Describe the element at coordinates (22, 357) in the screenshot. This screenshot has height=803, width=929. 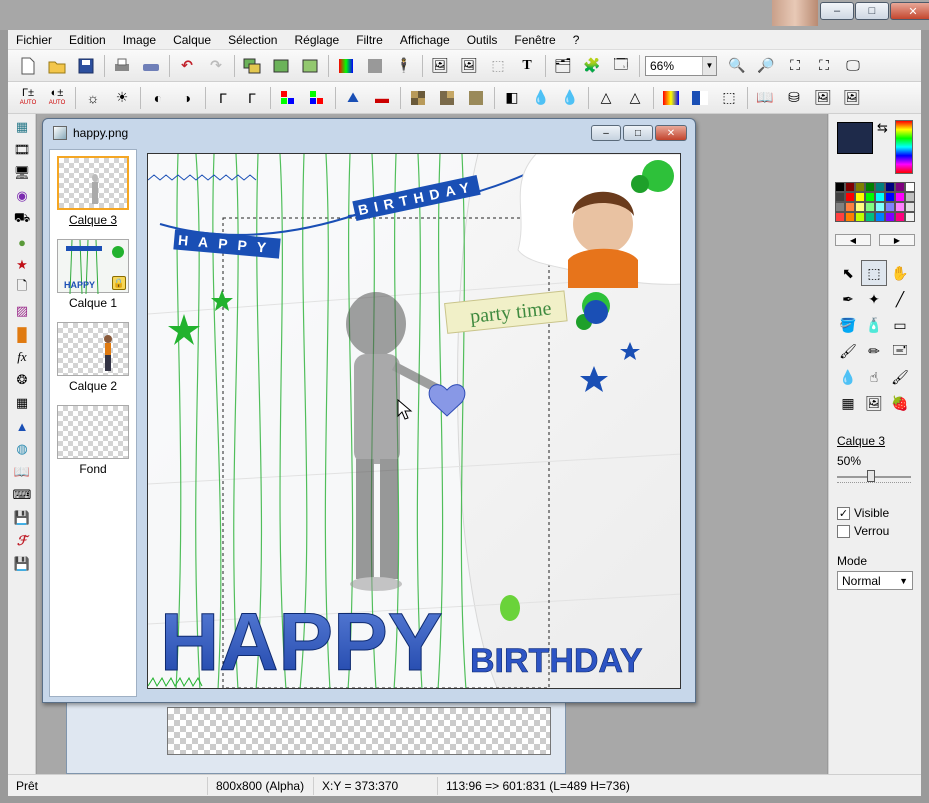
I see `formula-icon: fx` at that location.